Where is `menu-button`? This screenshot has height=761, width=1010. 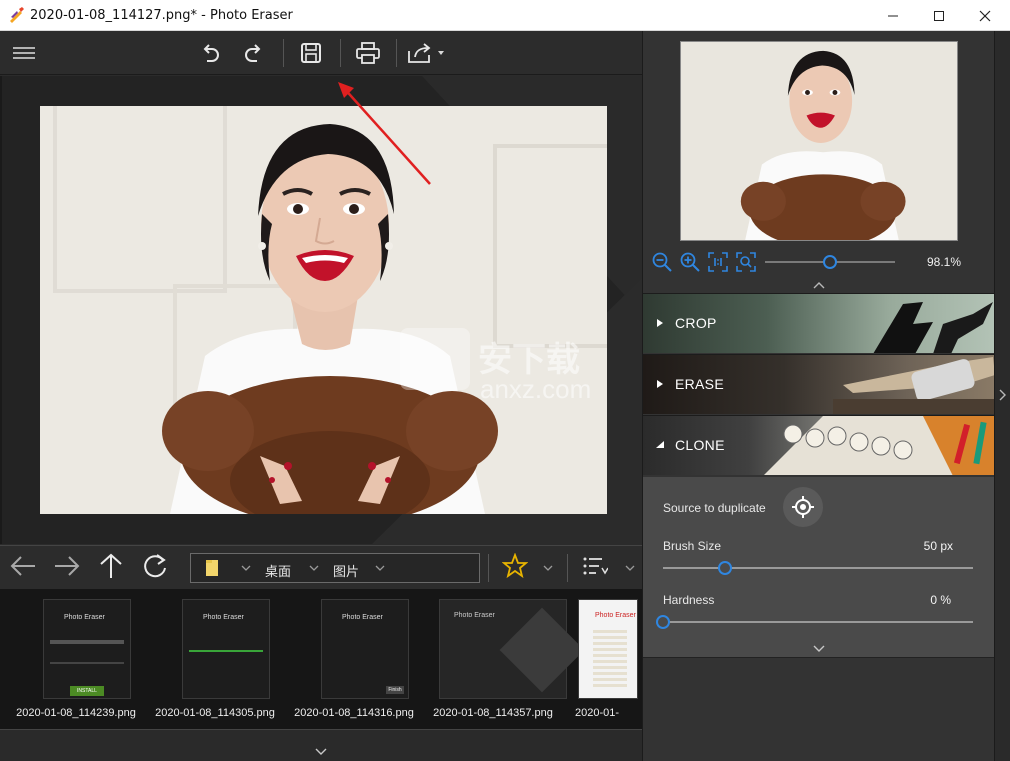
menu-button is located at coordinates (24, 53).